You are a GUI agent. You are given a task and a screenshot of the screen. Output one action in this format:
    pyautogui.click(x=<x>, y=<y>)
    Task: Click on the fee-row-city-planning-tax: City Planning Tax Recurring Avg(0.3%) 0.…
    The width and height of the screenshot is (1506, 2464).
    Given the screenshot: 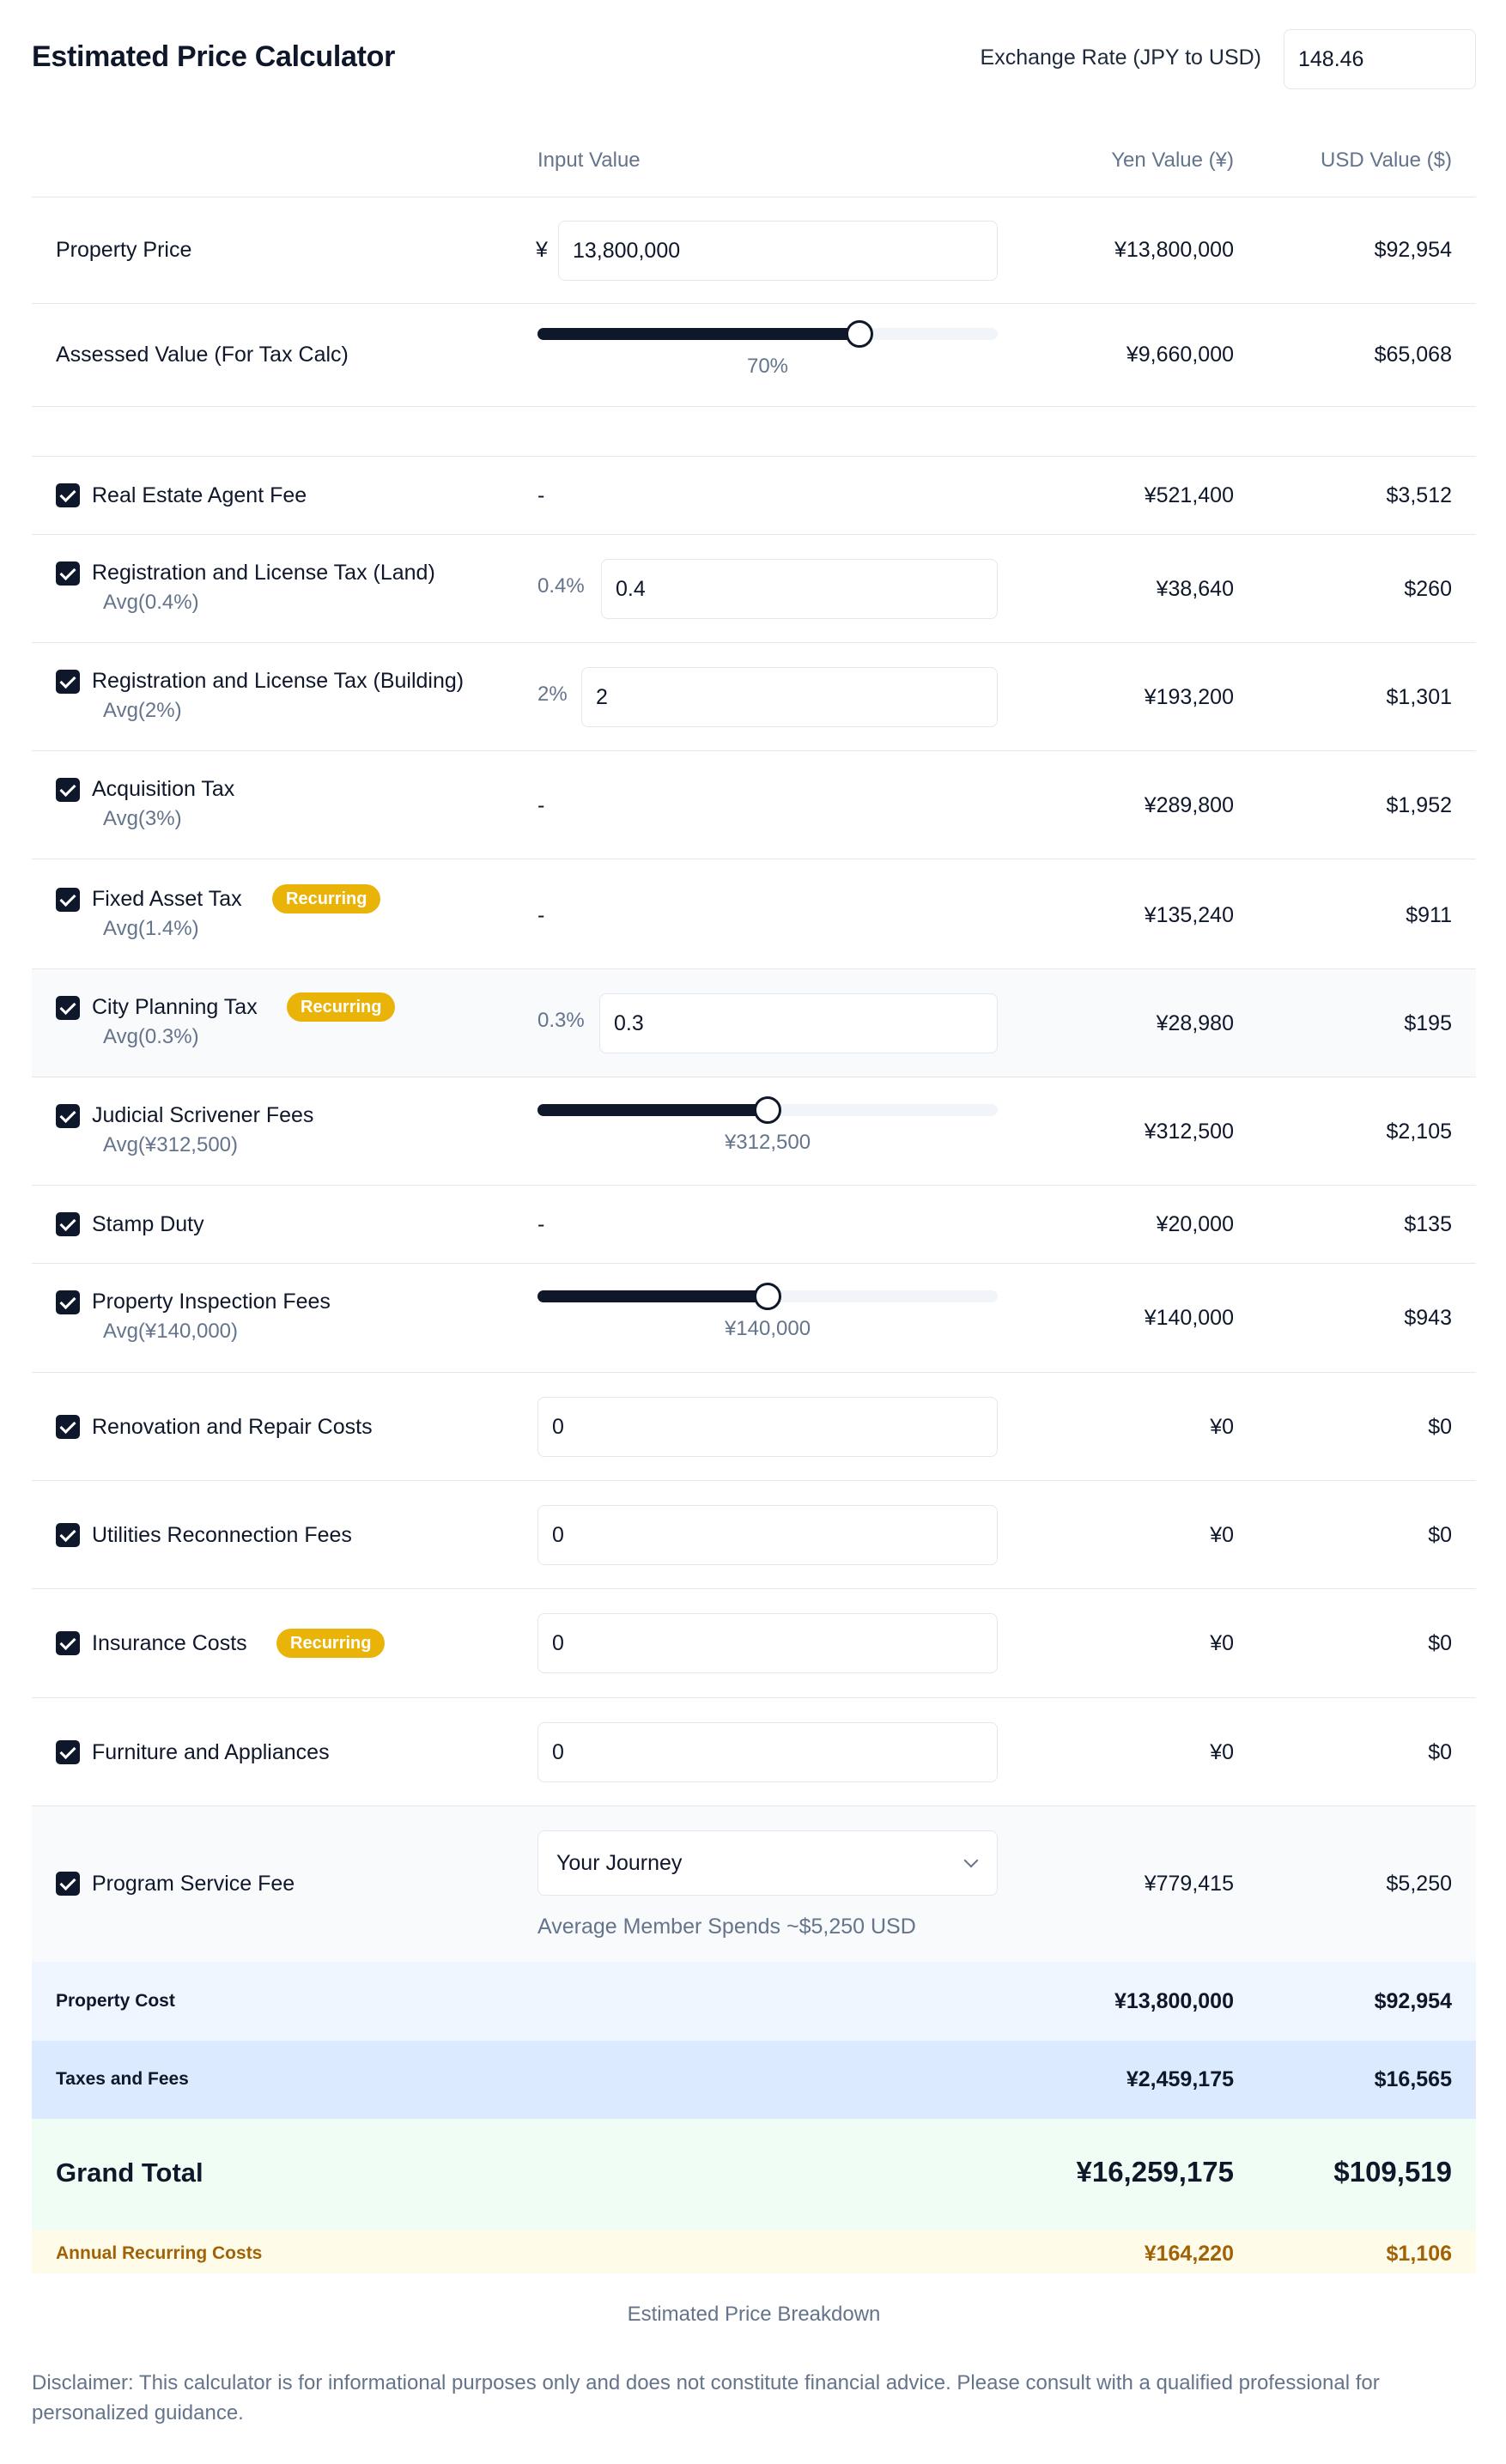 What is the action you would take?
    pyautogui.click(x=754, y=1023)
    